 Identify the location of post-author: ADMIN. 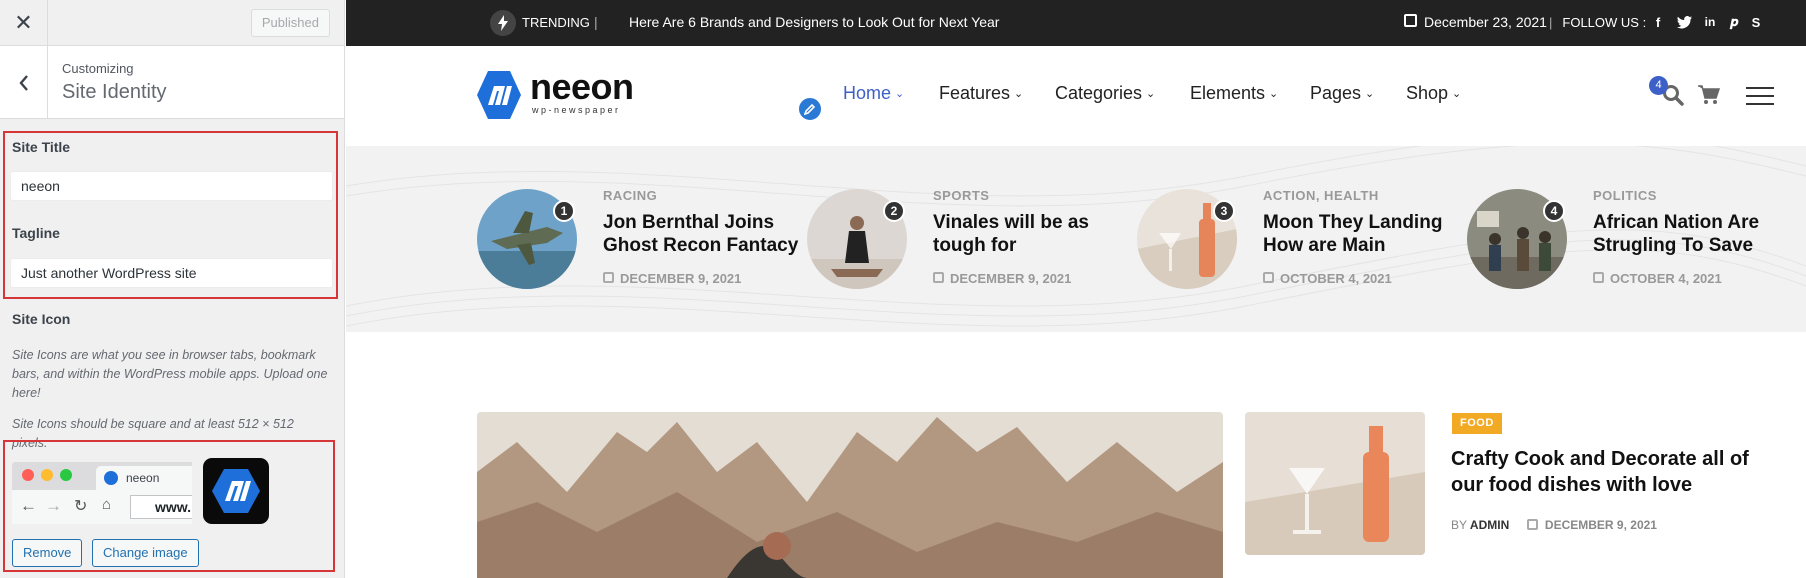
(1489, 525).